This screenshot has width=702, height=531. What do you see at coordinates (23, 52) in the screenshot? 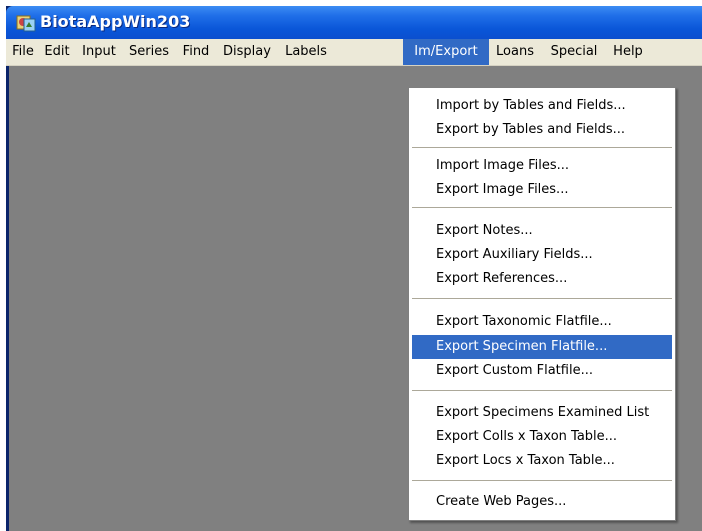
I see `menu-file: File` at bounding box center [23, 52].